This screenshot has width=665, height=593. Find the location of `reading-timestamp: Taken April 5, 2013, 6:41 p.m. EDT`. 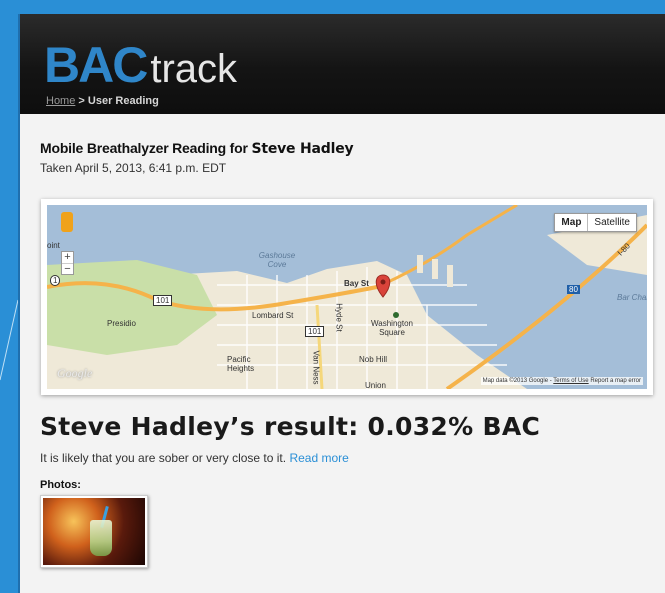

reading-timestamp: Taken April 5, 2013, 6:41 p.m. EDT is located at coordinates (133, 168).